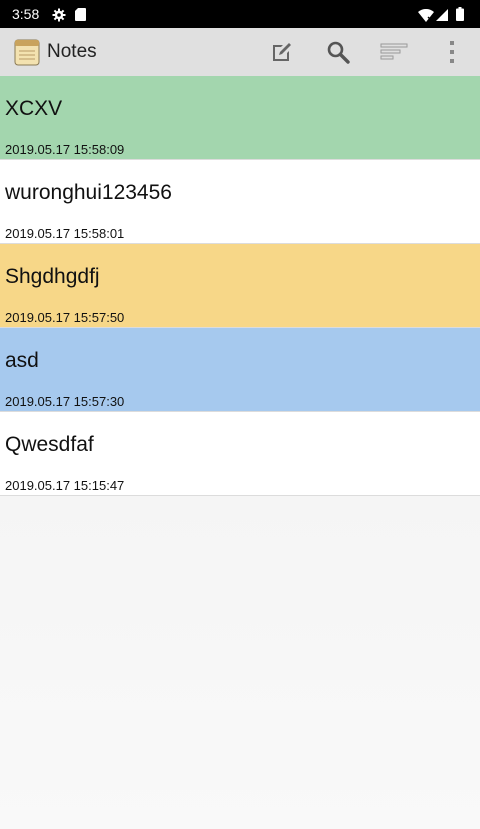 The height and width of the screenshot is (829, 480). I want to click on new-note-button, so click(282, 52).